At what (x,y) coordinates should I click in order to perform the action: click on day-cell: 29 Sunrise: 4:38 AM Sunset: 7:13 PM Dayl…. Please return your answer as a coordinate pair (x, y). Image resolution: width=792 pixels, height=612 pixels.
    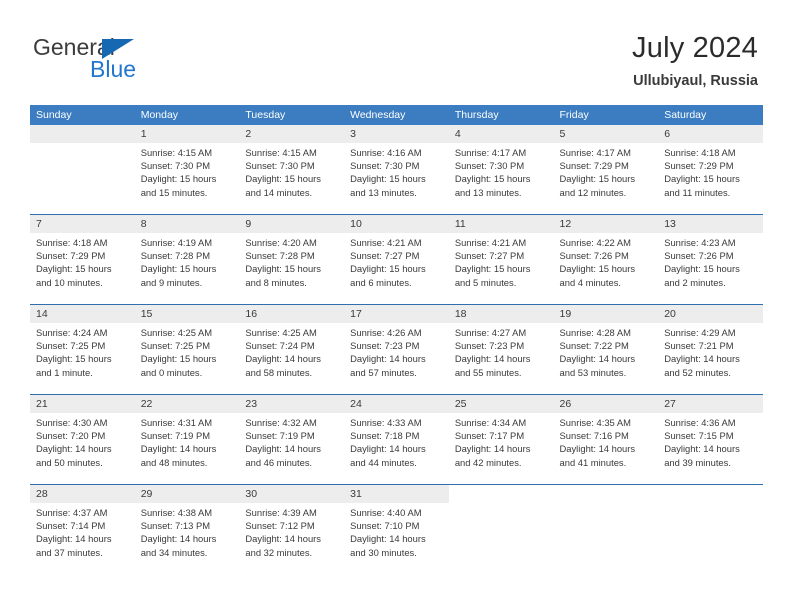
    Looking at the image, I should click on (187, 529).